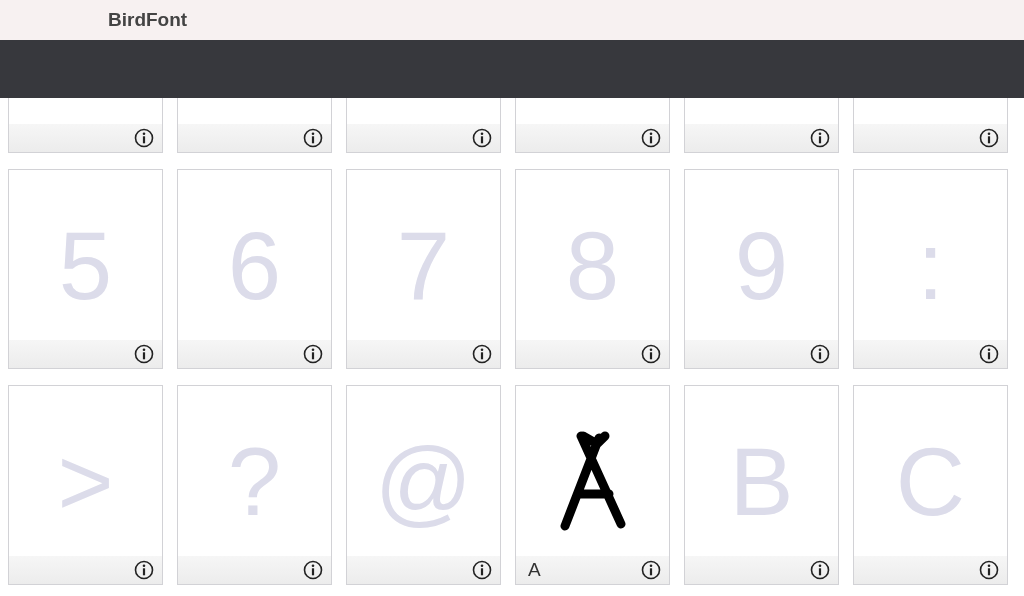 The height and width of the screenshot is (596, 1024). What do you see at coordinates (423, 478) in the screenshot?
I see `glyph-preview: @` at bounding box center [423, 478].